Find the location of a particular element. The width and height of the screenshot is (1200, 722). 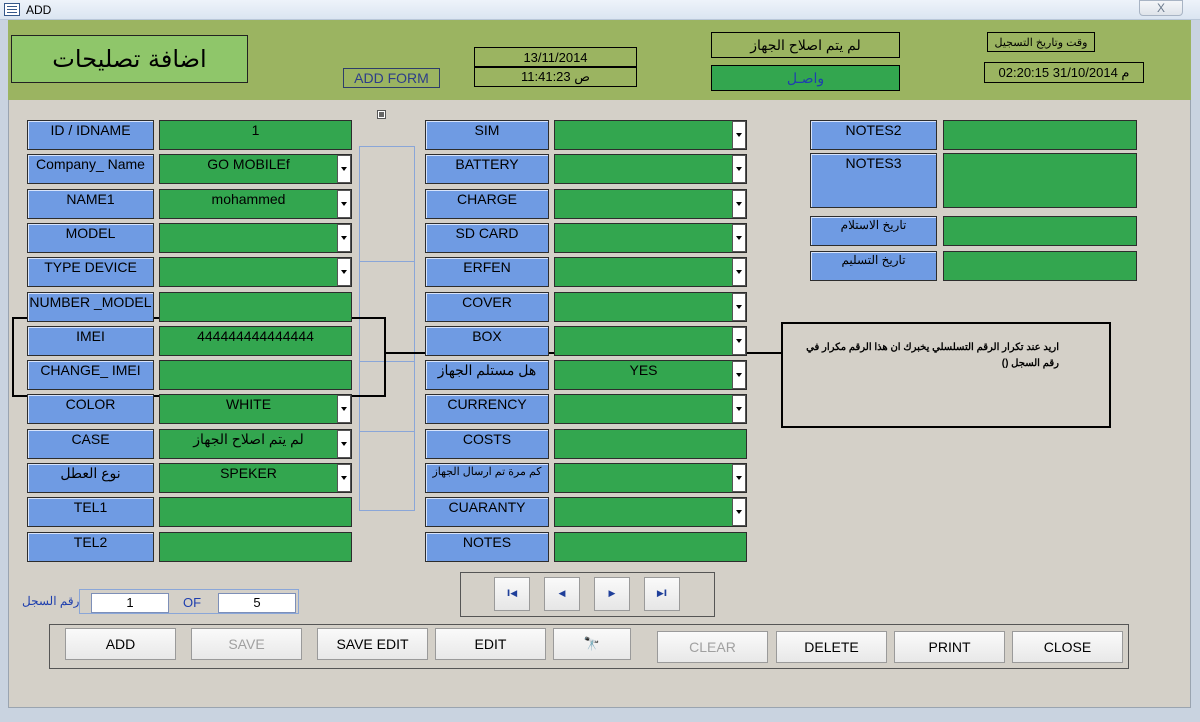

left-field-0: 1 is located at coordinates (255, 135).